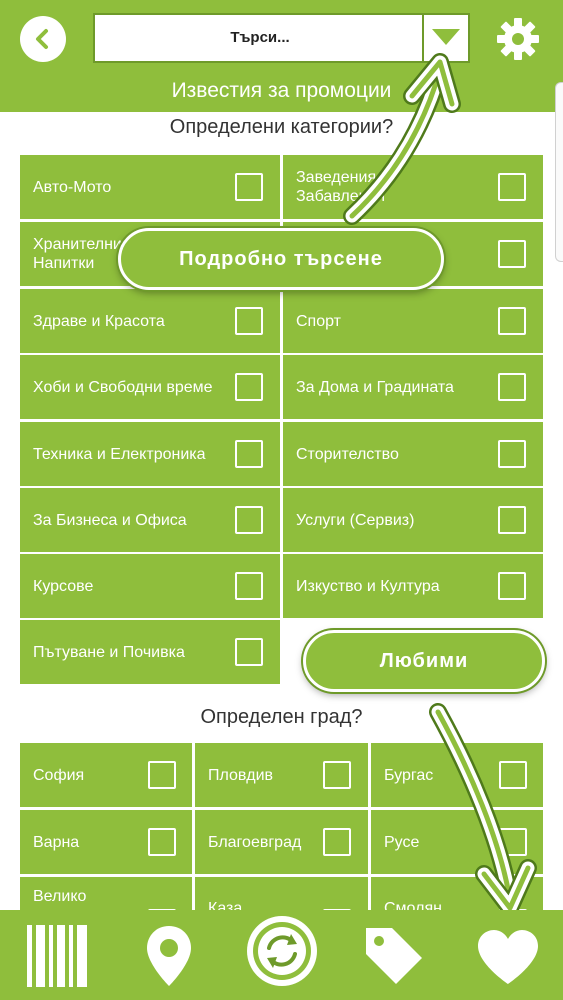 The width and height of the screenshot is (563, 1000). I want to click on category-tech-electronics: Техника и Електроника, so click(150, 454).